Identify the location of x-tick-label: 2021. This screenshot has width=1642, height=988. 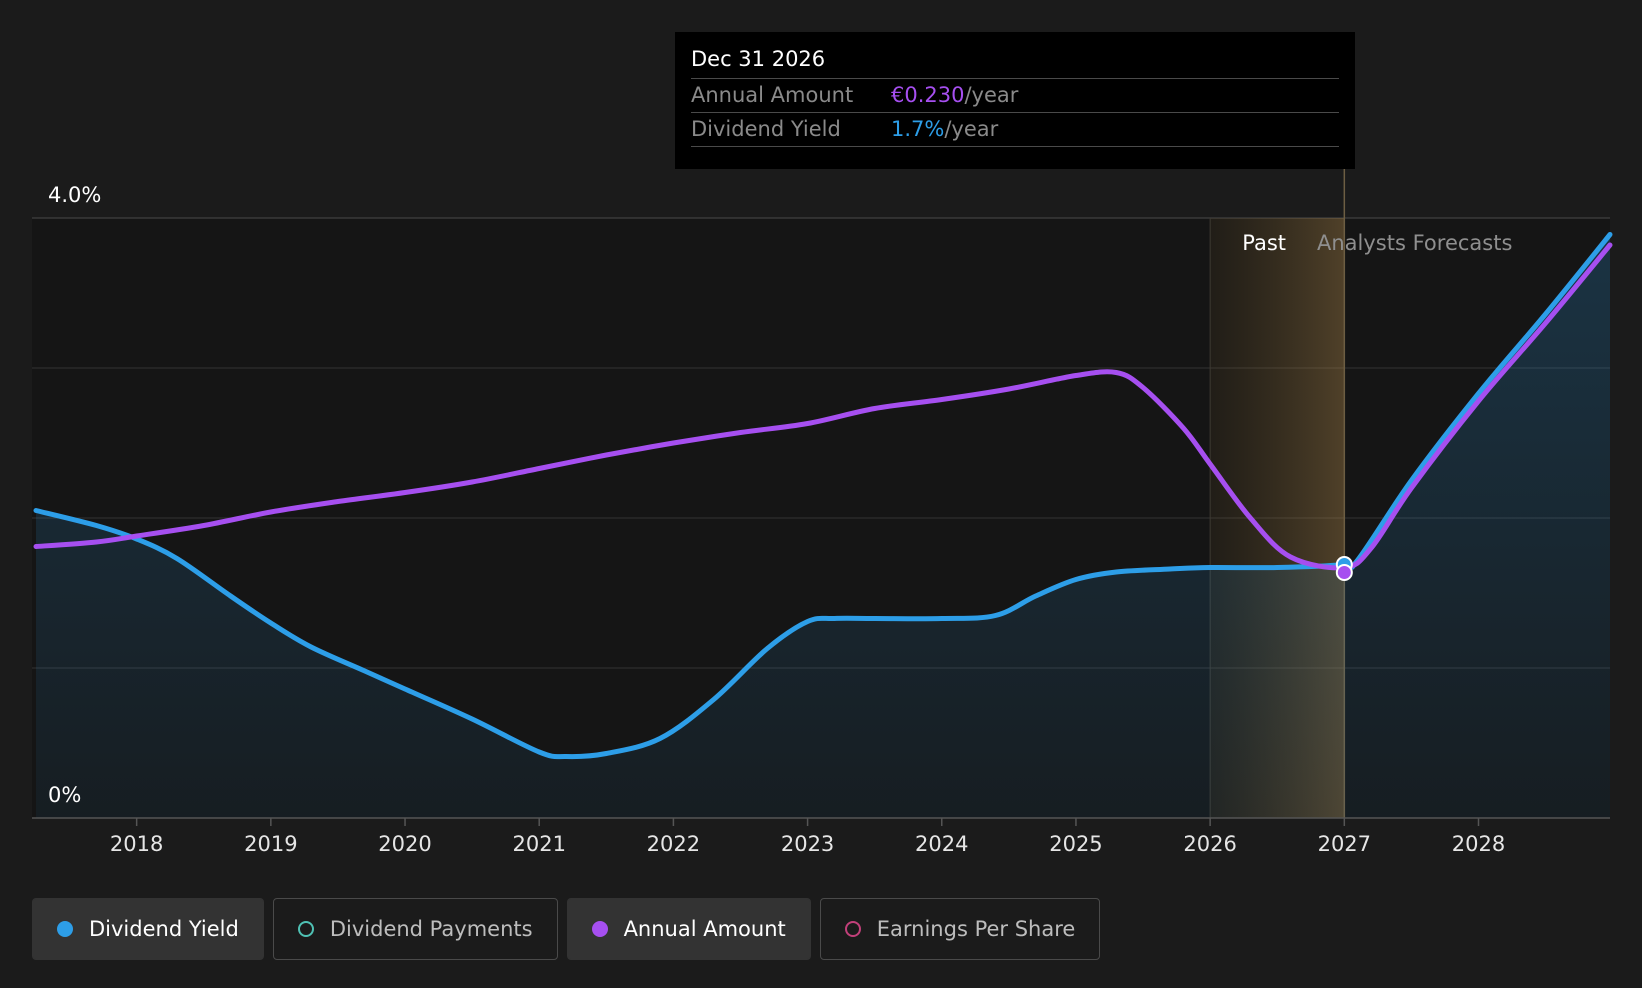
(538, 844).